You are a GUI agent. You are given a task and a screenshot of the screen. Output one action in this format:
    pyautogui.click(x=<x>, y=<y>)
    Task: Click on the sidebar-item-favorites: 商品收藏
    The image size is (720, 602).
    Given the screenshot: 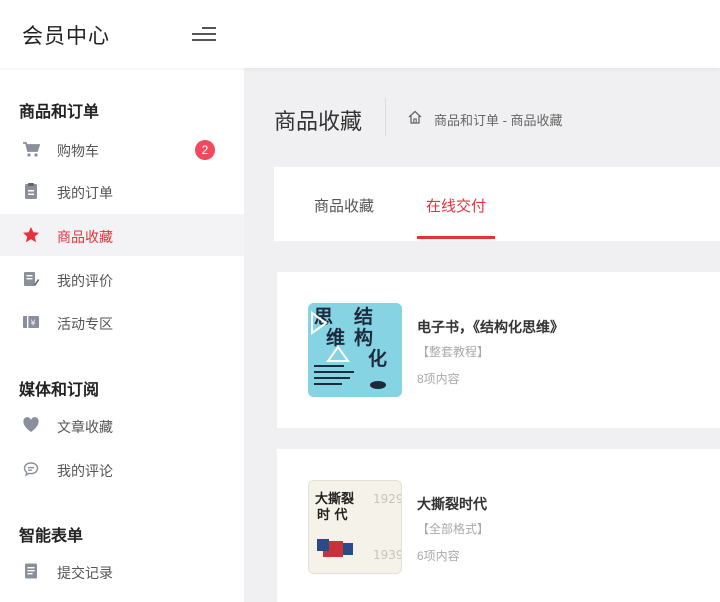 What is the action you would take?
    pyautogui.click(x=122, y=235)
    